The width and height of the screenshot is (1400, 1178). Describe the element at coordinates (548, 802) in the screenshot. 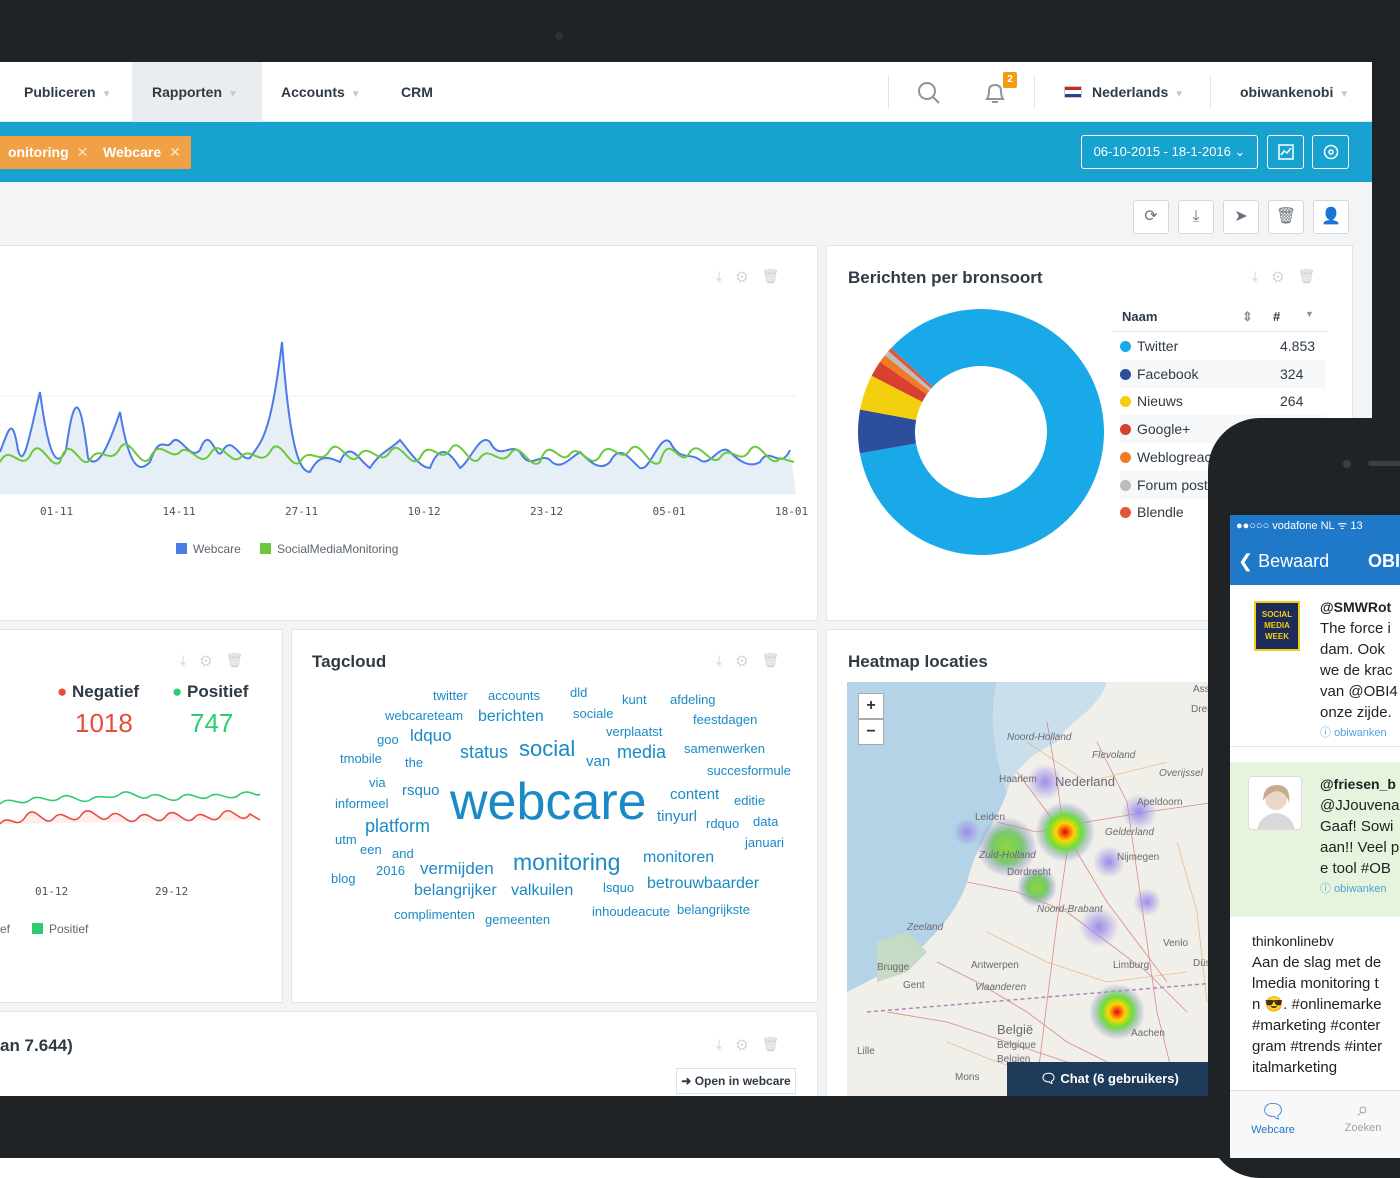

I see `tag-word: webcare` at that location.